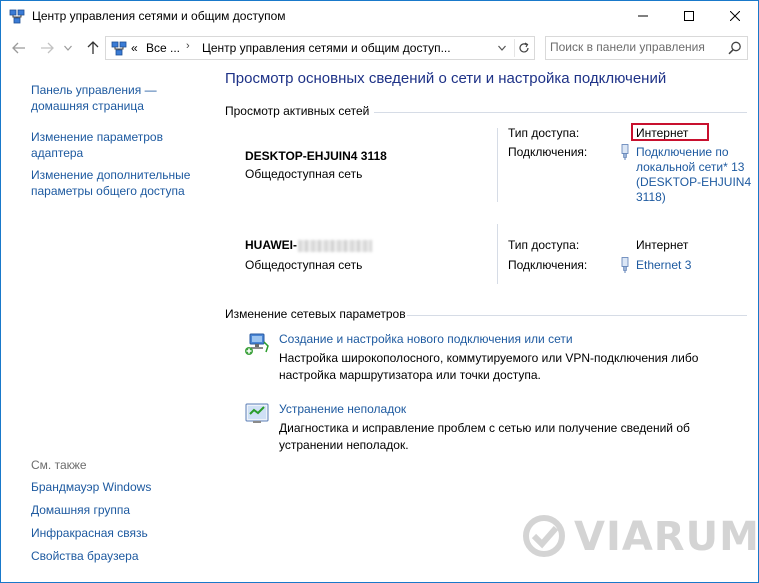  I want to click on search-input, so click(636, 47).